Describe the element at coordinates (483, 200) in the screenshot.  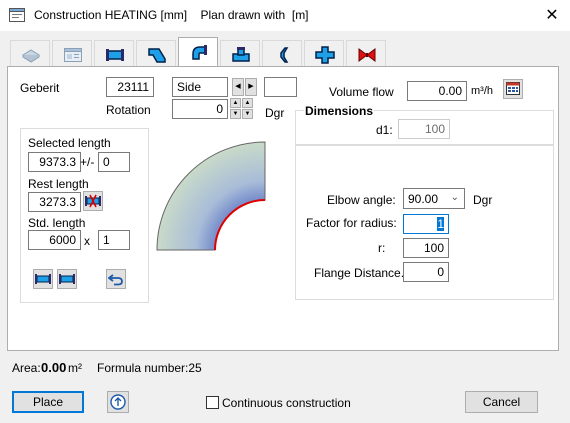
I see `elbow-angle-unit: Dgr` at that location.